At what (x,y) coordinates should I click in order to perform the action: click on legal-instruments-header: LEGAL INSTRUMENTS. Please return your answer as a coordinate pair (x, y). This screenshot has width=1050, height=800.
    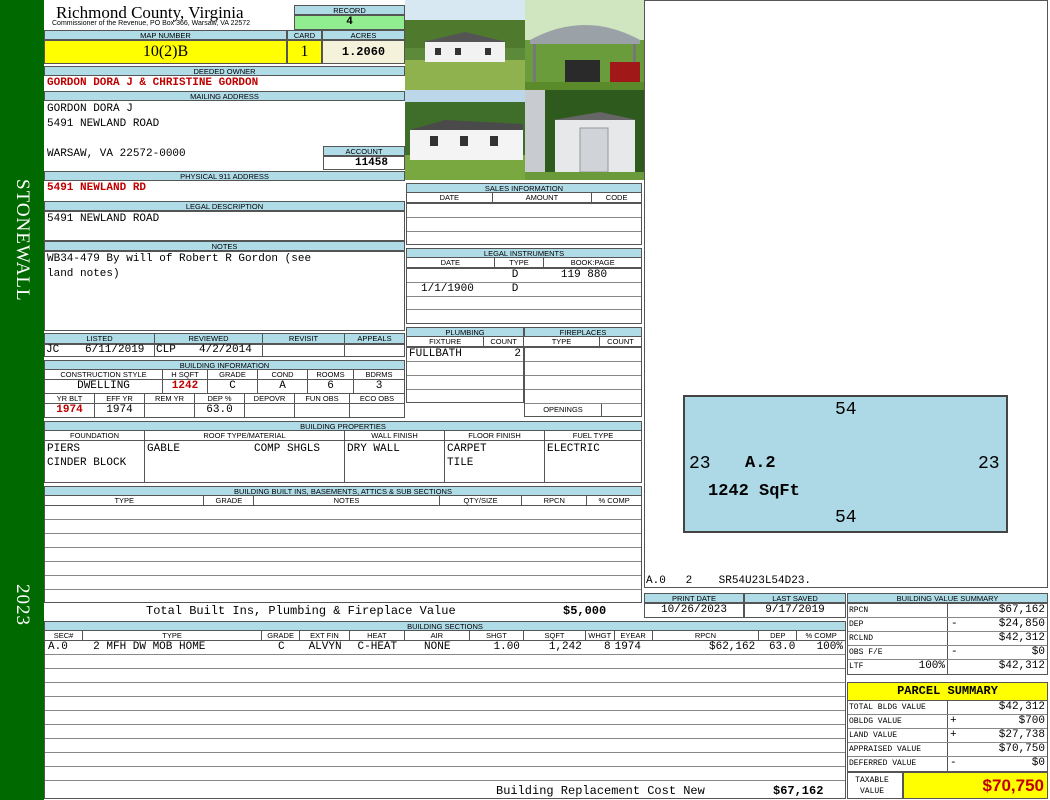
    Looking at the image, I should click on (524, 253).